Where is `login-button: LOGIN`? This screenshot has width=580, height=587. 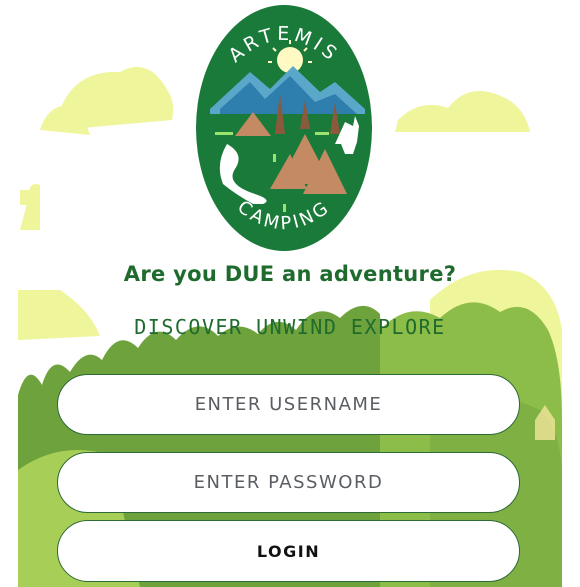 login-button: LOGIN is located at coordinates (288, 551).